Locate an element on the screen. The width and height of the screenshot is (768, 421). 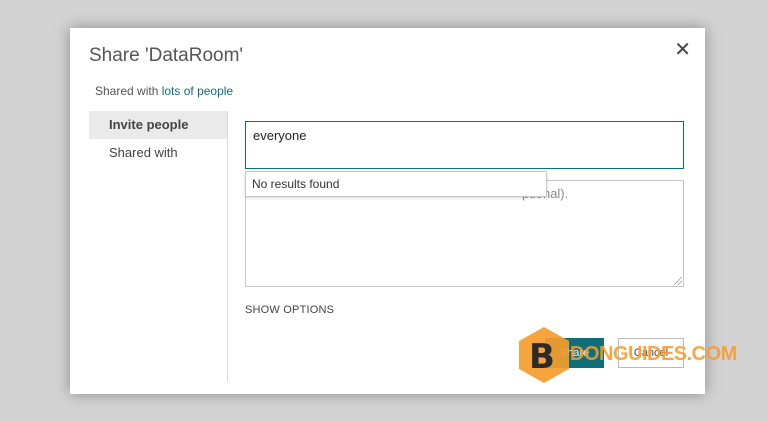
resize-grip-icon is located at coordinates (678, 281).